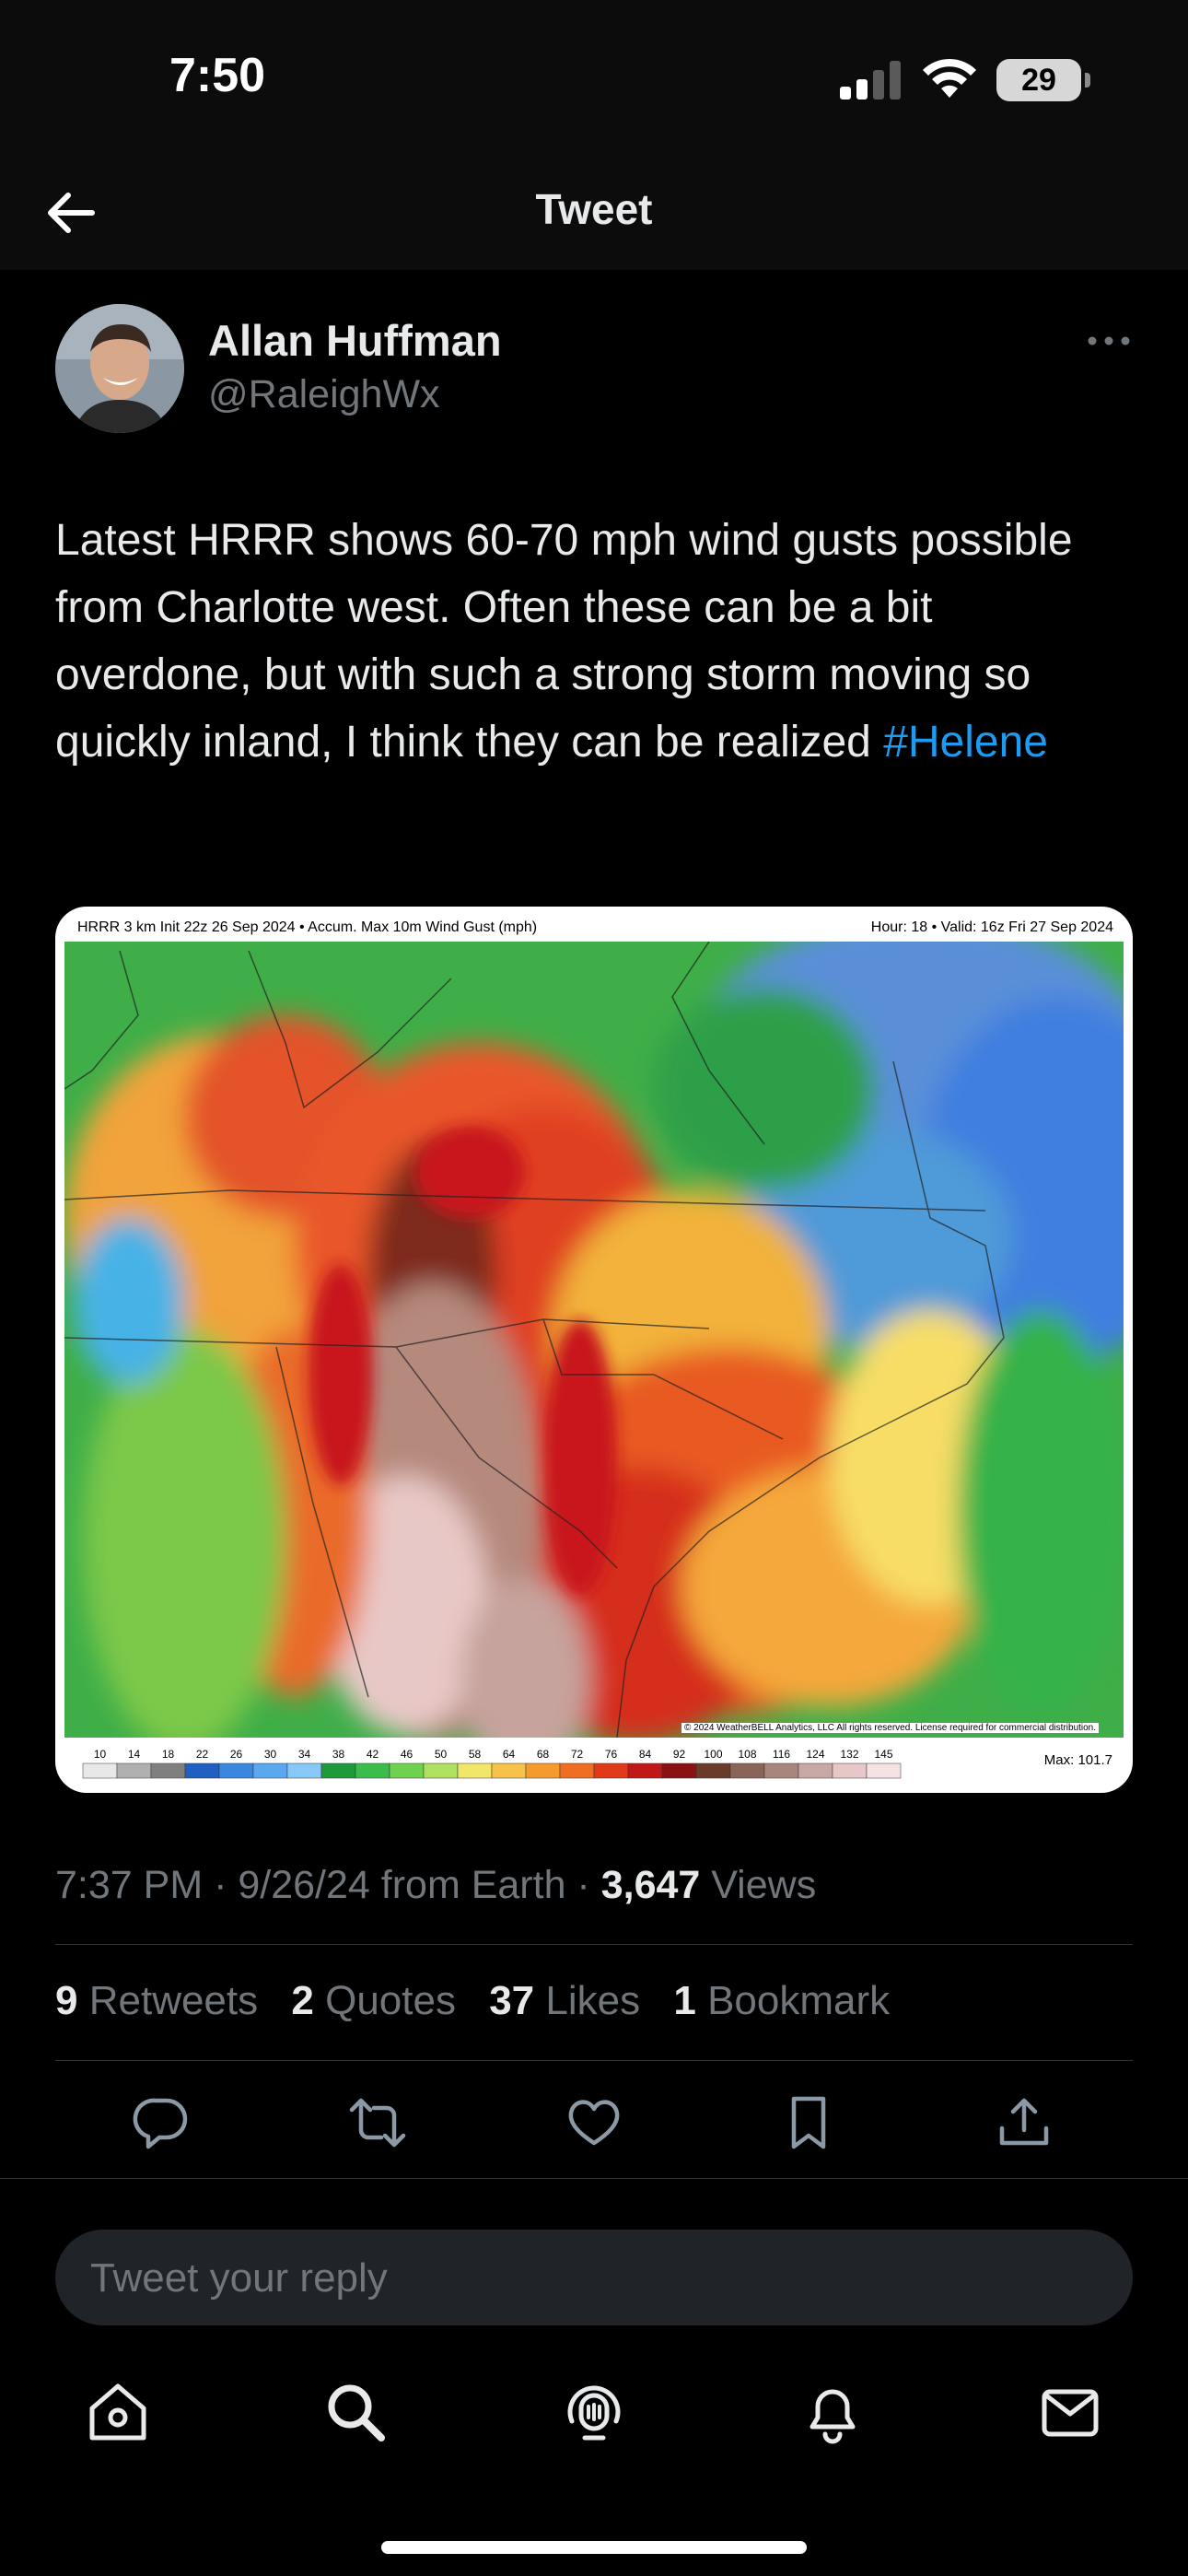  Describe the element at coordinates (377, 2122) in the screenshot. I see `retweet-icon` at that location.